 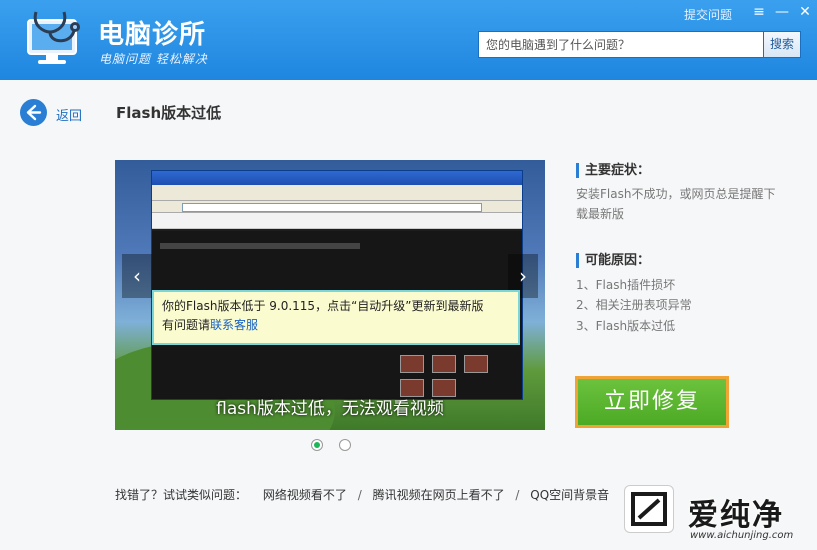 I want to click on browser-titlebar, so click(x=337, y=178).